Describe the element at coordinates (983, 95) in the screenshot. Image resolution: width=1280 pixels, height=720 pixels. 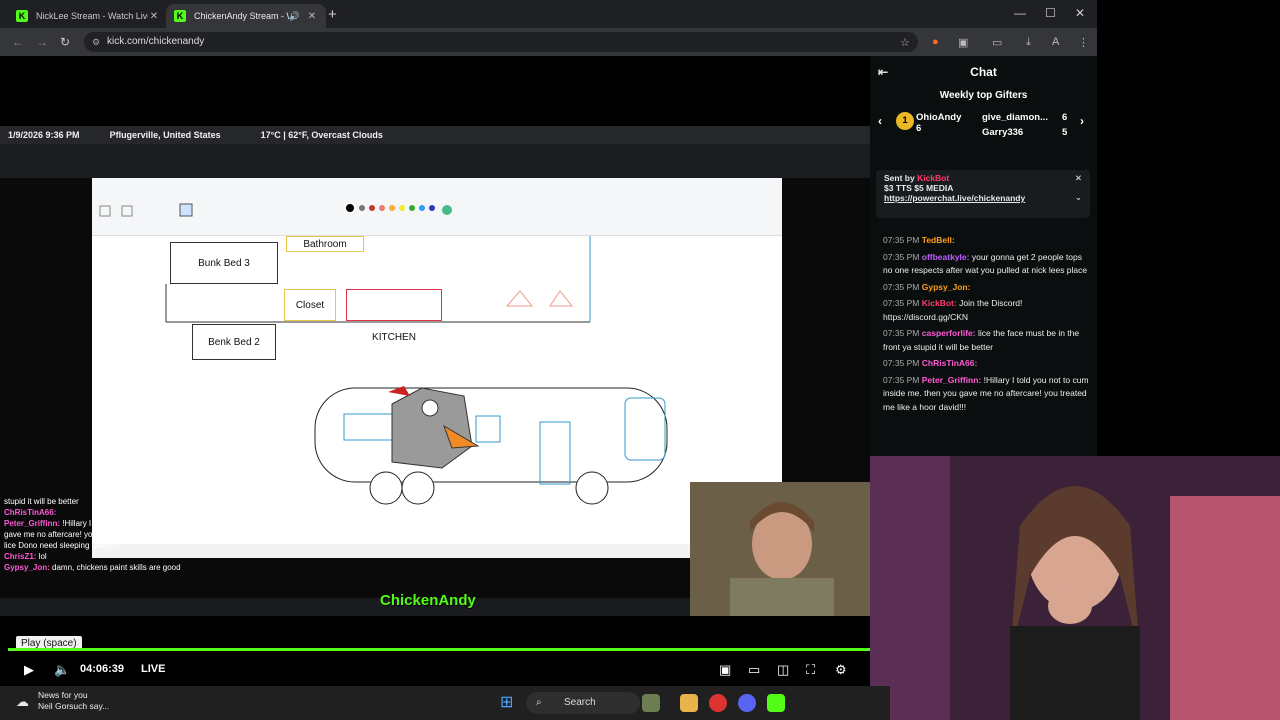
I see `top-gifters-label: Weekly top Gifters` at that location.